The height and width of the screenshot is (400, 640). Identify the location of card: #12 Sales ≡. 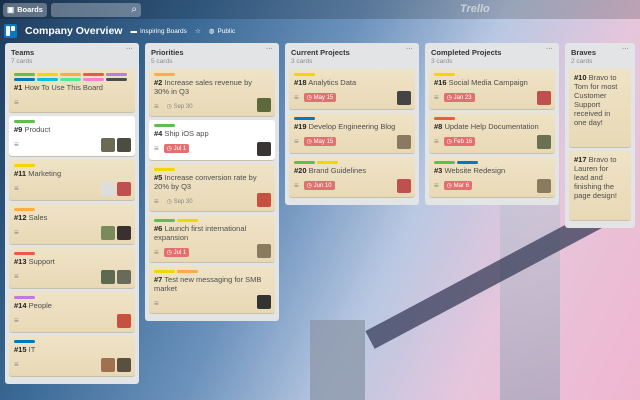
(72, 224).